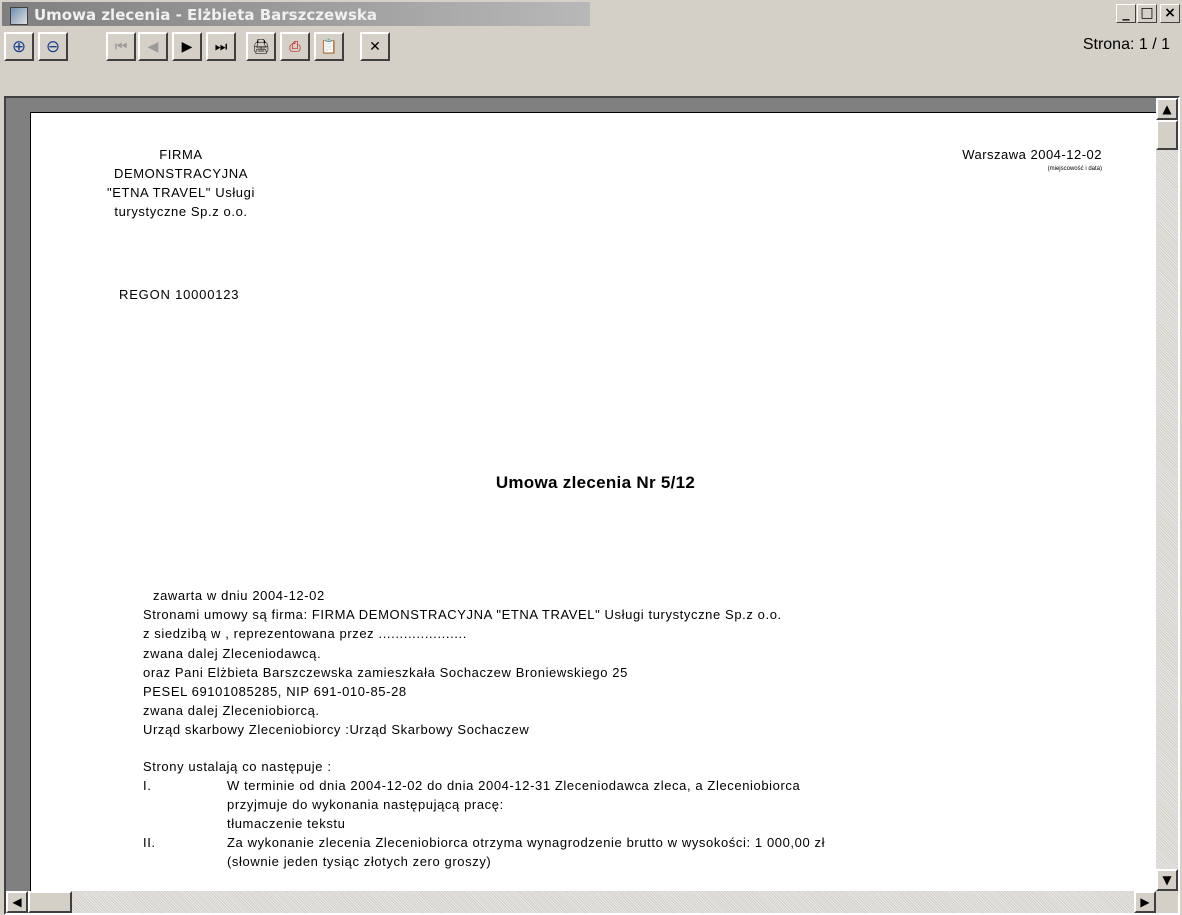  I want to click on scroll-up-button: ▲, so click(1167, 109).